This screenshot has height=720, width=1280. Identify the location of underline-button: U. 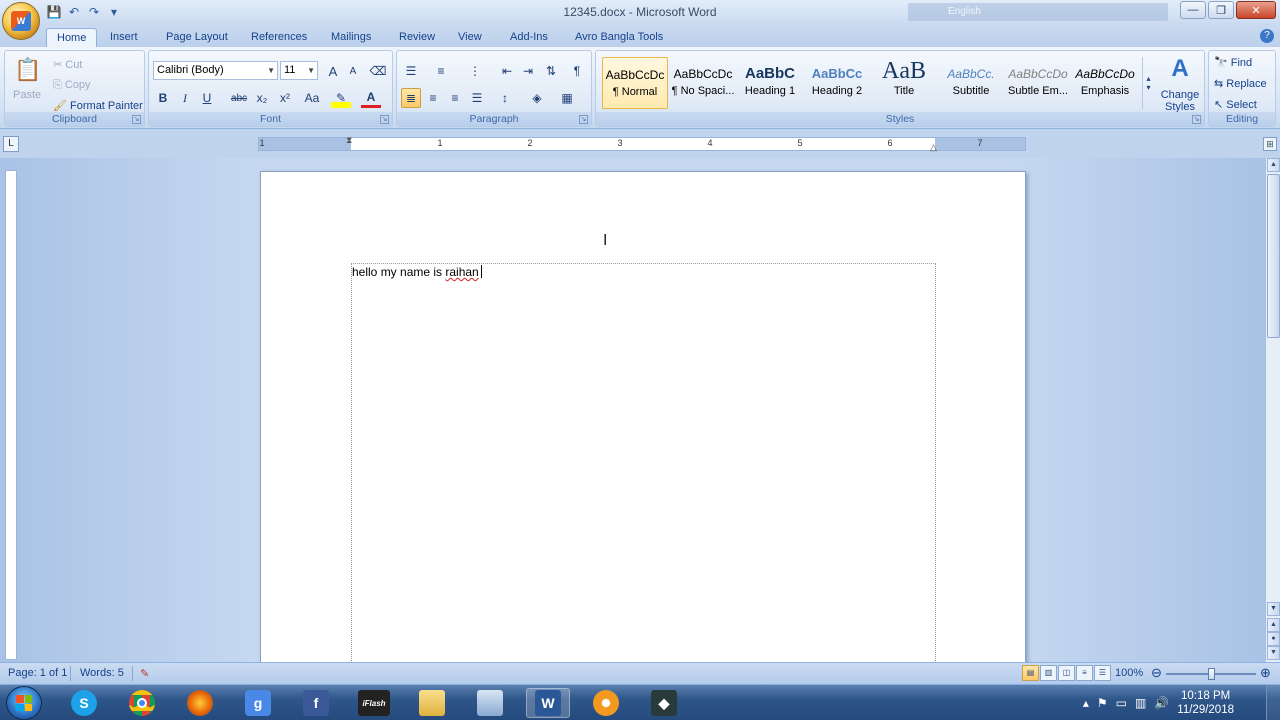
(207, 98).